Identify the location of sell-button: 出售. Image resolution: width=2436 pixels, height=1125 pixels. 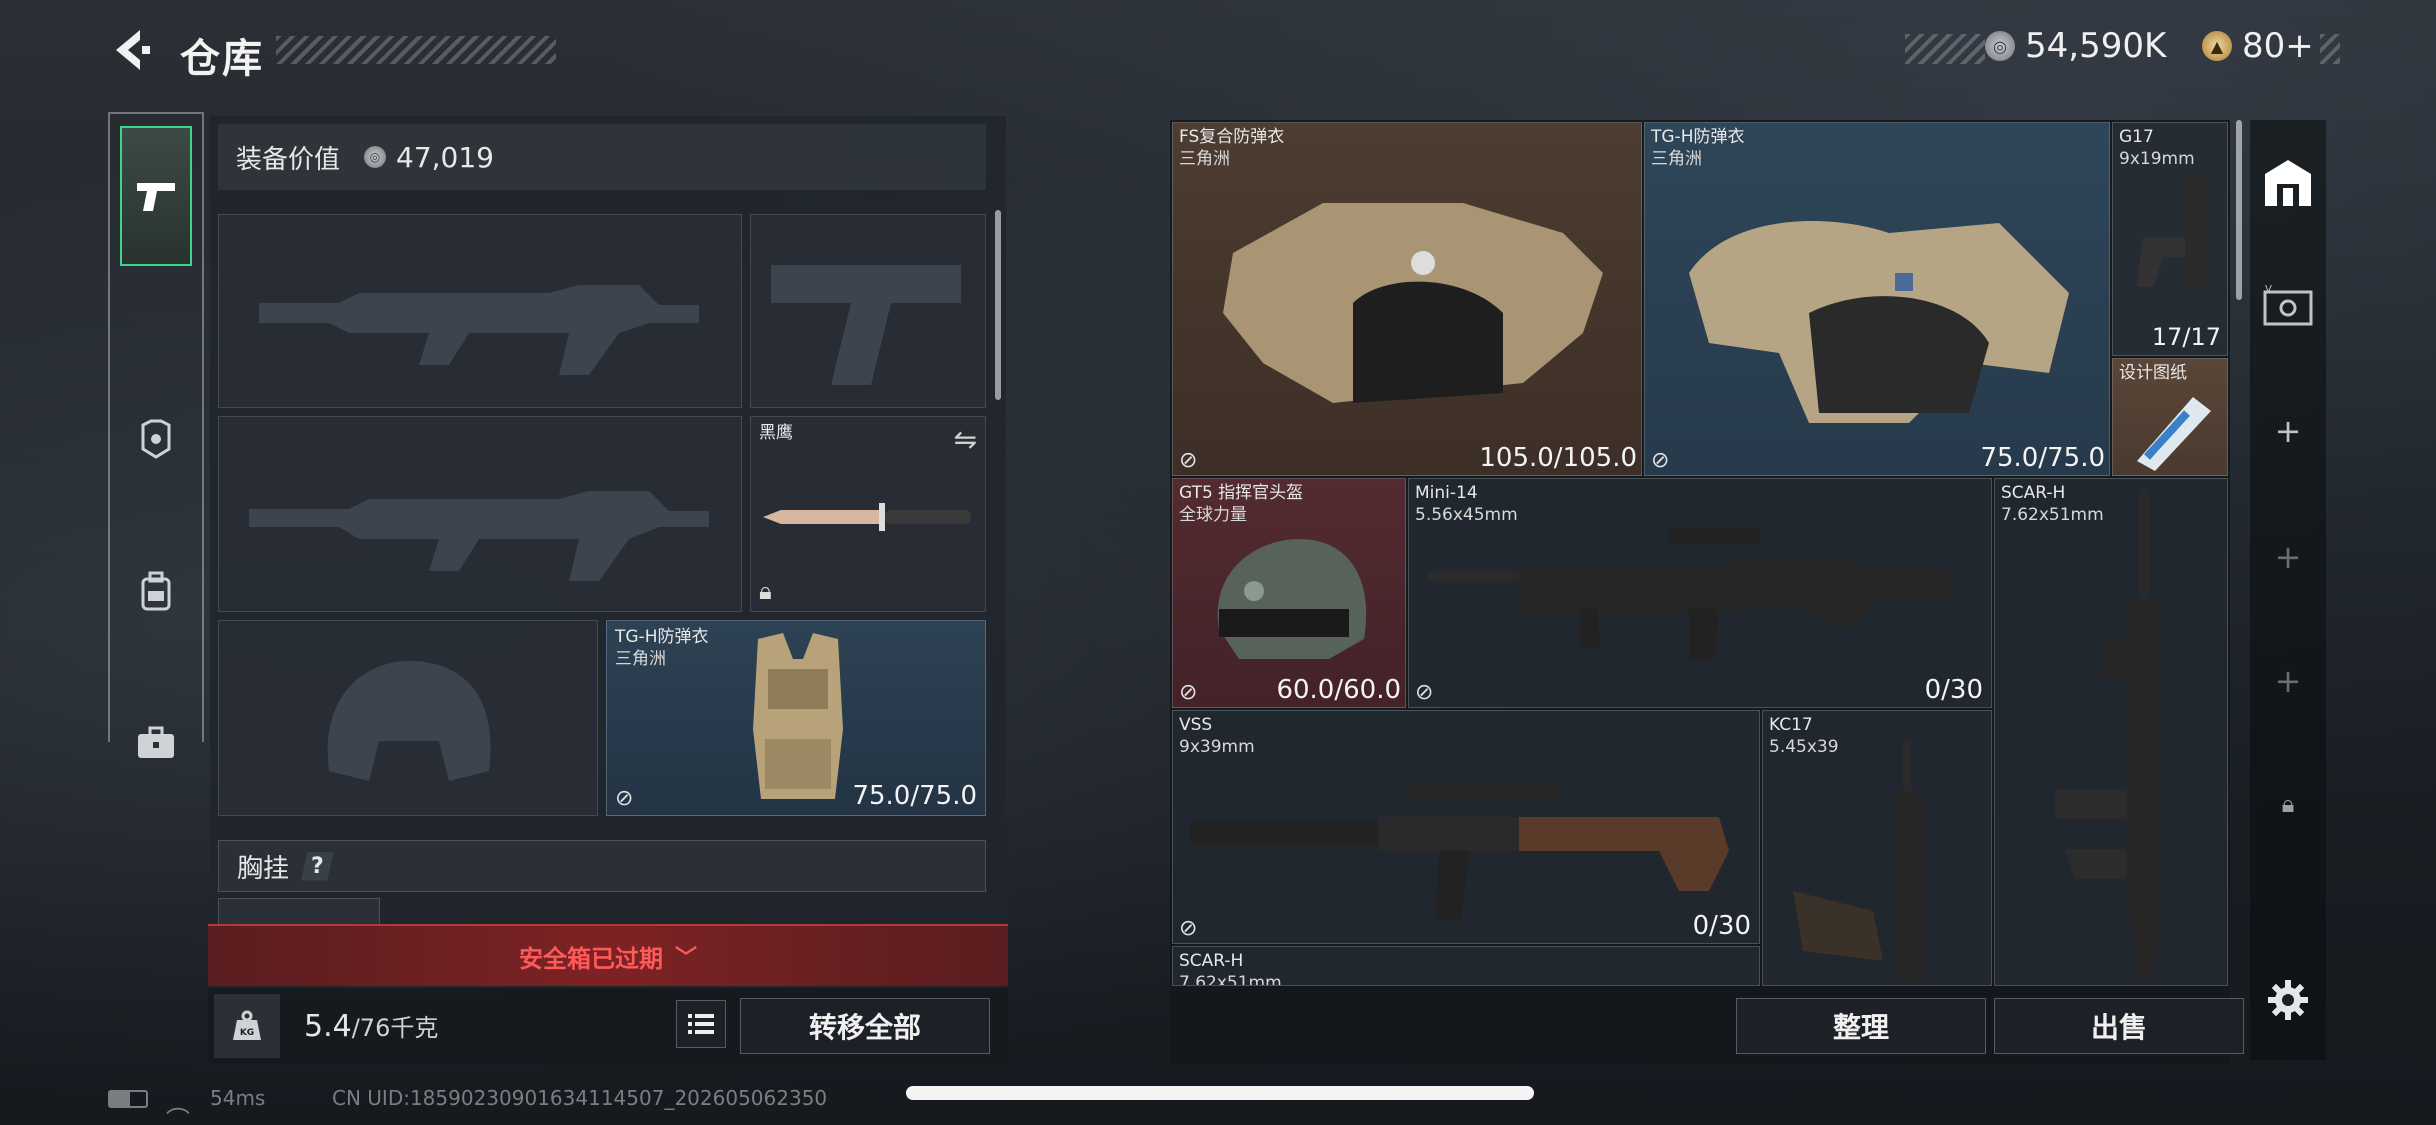
(2119, 1026).